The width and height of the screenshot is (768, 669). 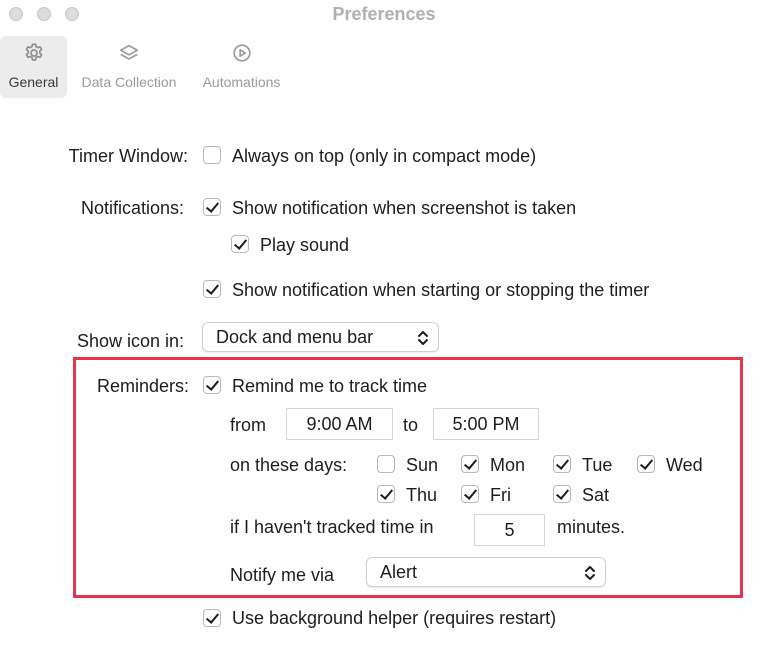 What do you see at coordinates (596, 495) in the screenshot?
I see `day-label-sat: Sat` at bounding box center [596, 495].